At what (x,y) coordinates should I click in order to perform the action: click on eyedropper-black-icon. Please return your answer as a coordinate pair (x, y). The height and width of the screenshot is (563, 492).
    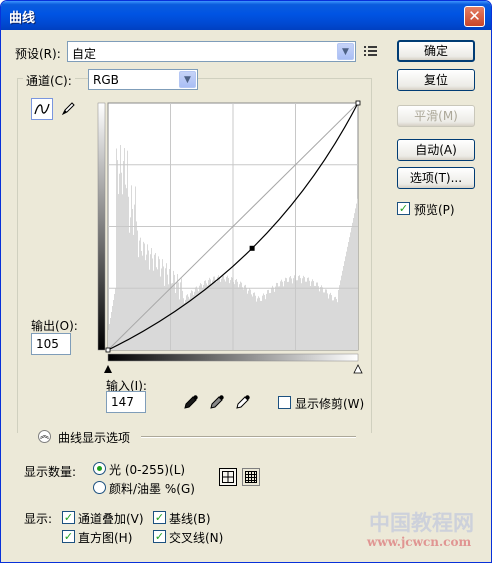
    Looking at the image, I should click on (191, 402).